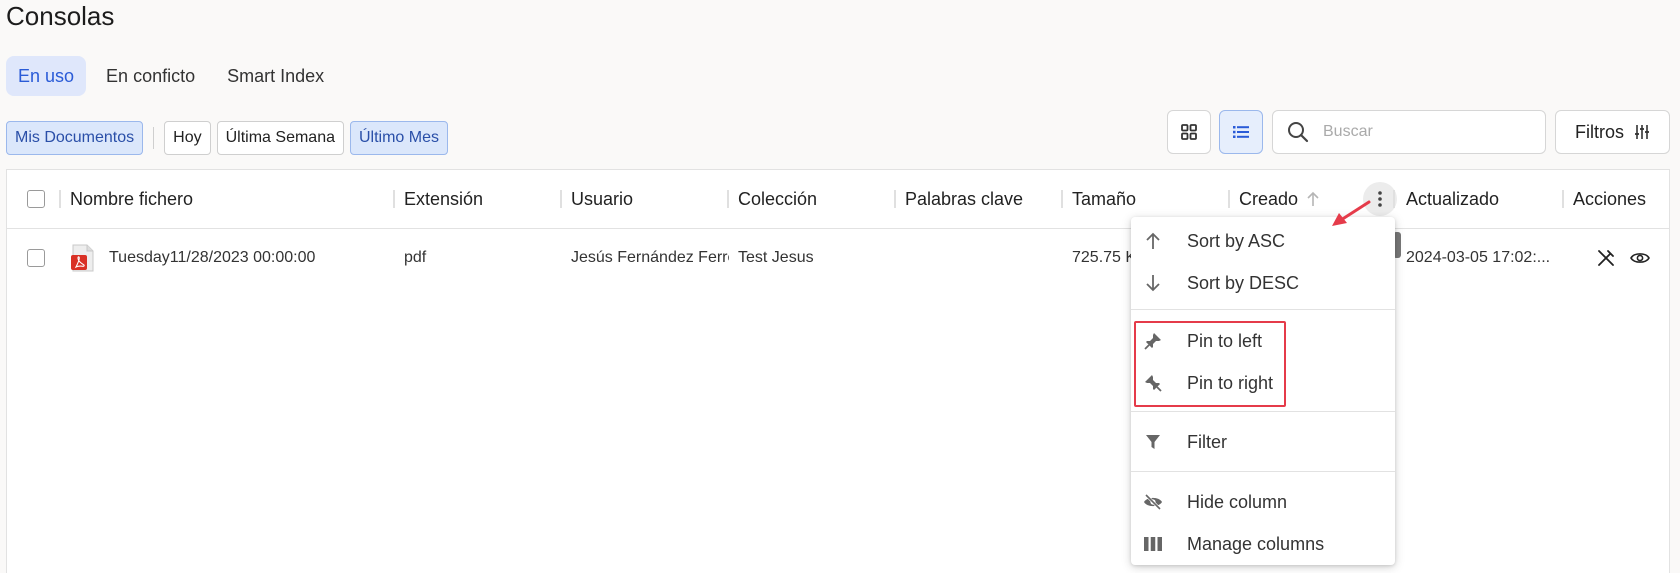  I want to click on pdf-file-icon, so click(83, 258).